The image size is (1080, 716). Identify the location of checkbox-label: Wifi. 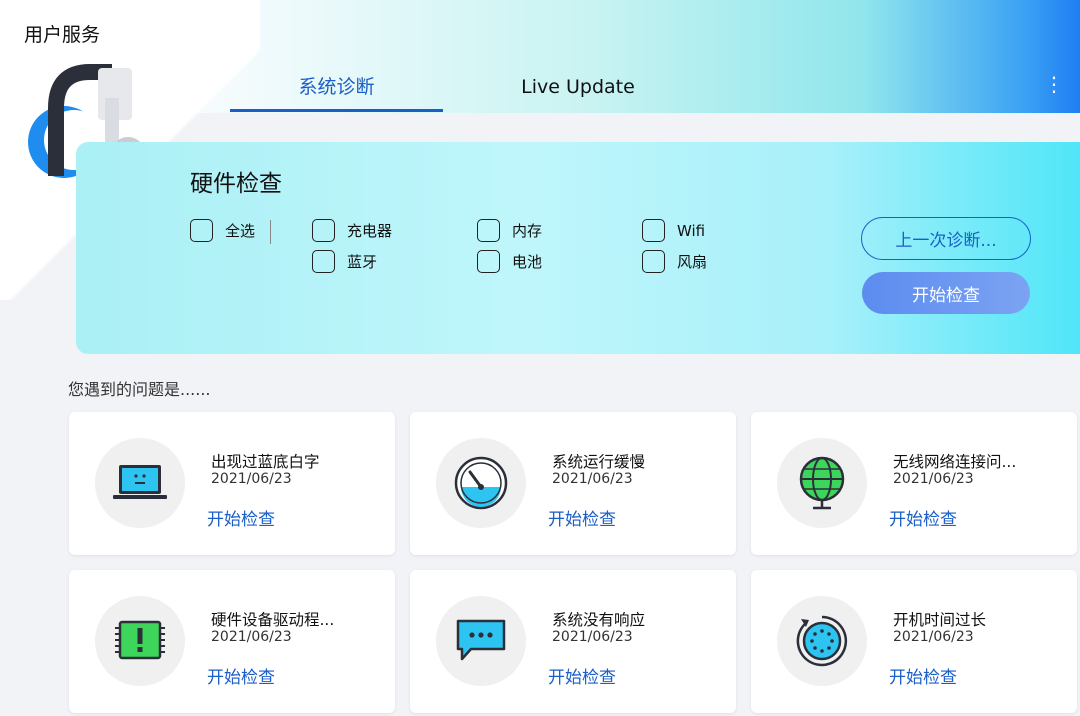
(691, 230).